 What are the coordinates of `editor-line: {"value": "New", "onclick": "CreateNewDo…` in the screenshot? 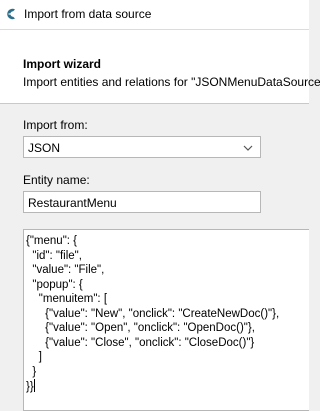 It's located at (153, 313).